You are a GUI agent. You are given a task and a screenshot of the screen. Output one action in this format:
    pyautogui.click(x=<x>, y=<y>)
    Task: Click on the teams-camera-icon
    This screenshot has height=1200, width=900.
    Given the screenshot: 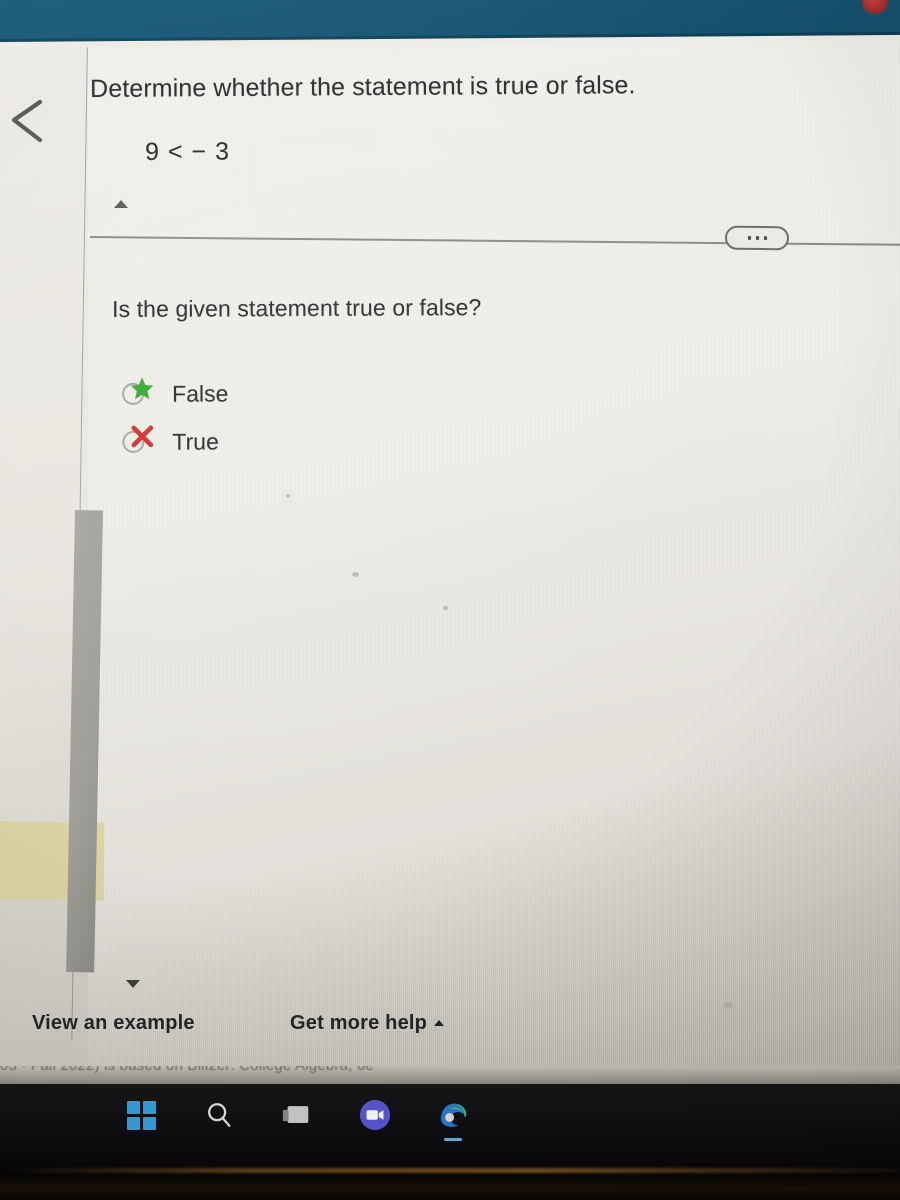 What is the action you would take?
    pyautogui.click(x=375, y=1115)
    